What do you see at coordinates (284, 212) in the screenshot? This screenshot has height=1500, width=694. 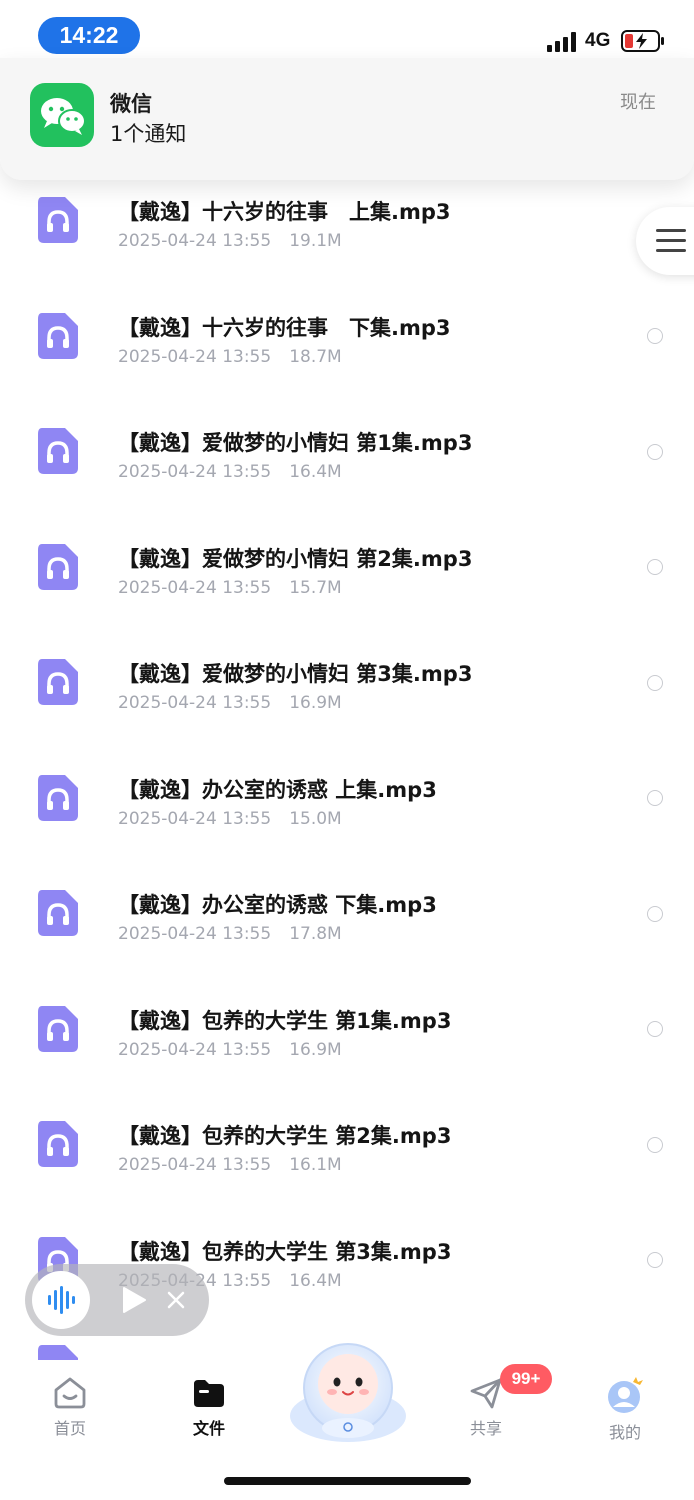 I see `file-name: 【戴逸】十六岁的往事 上集.mp3` at bounding box center [284, 212].